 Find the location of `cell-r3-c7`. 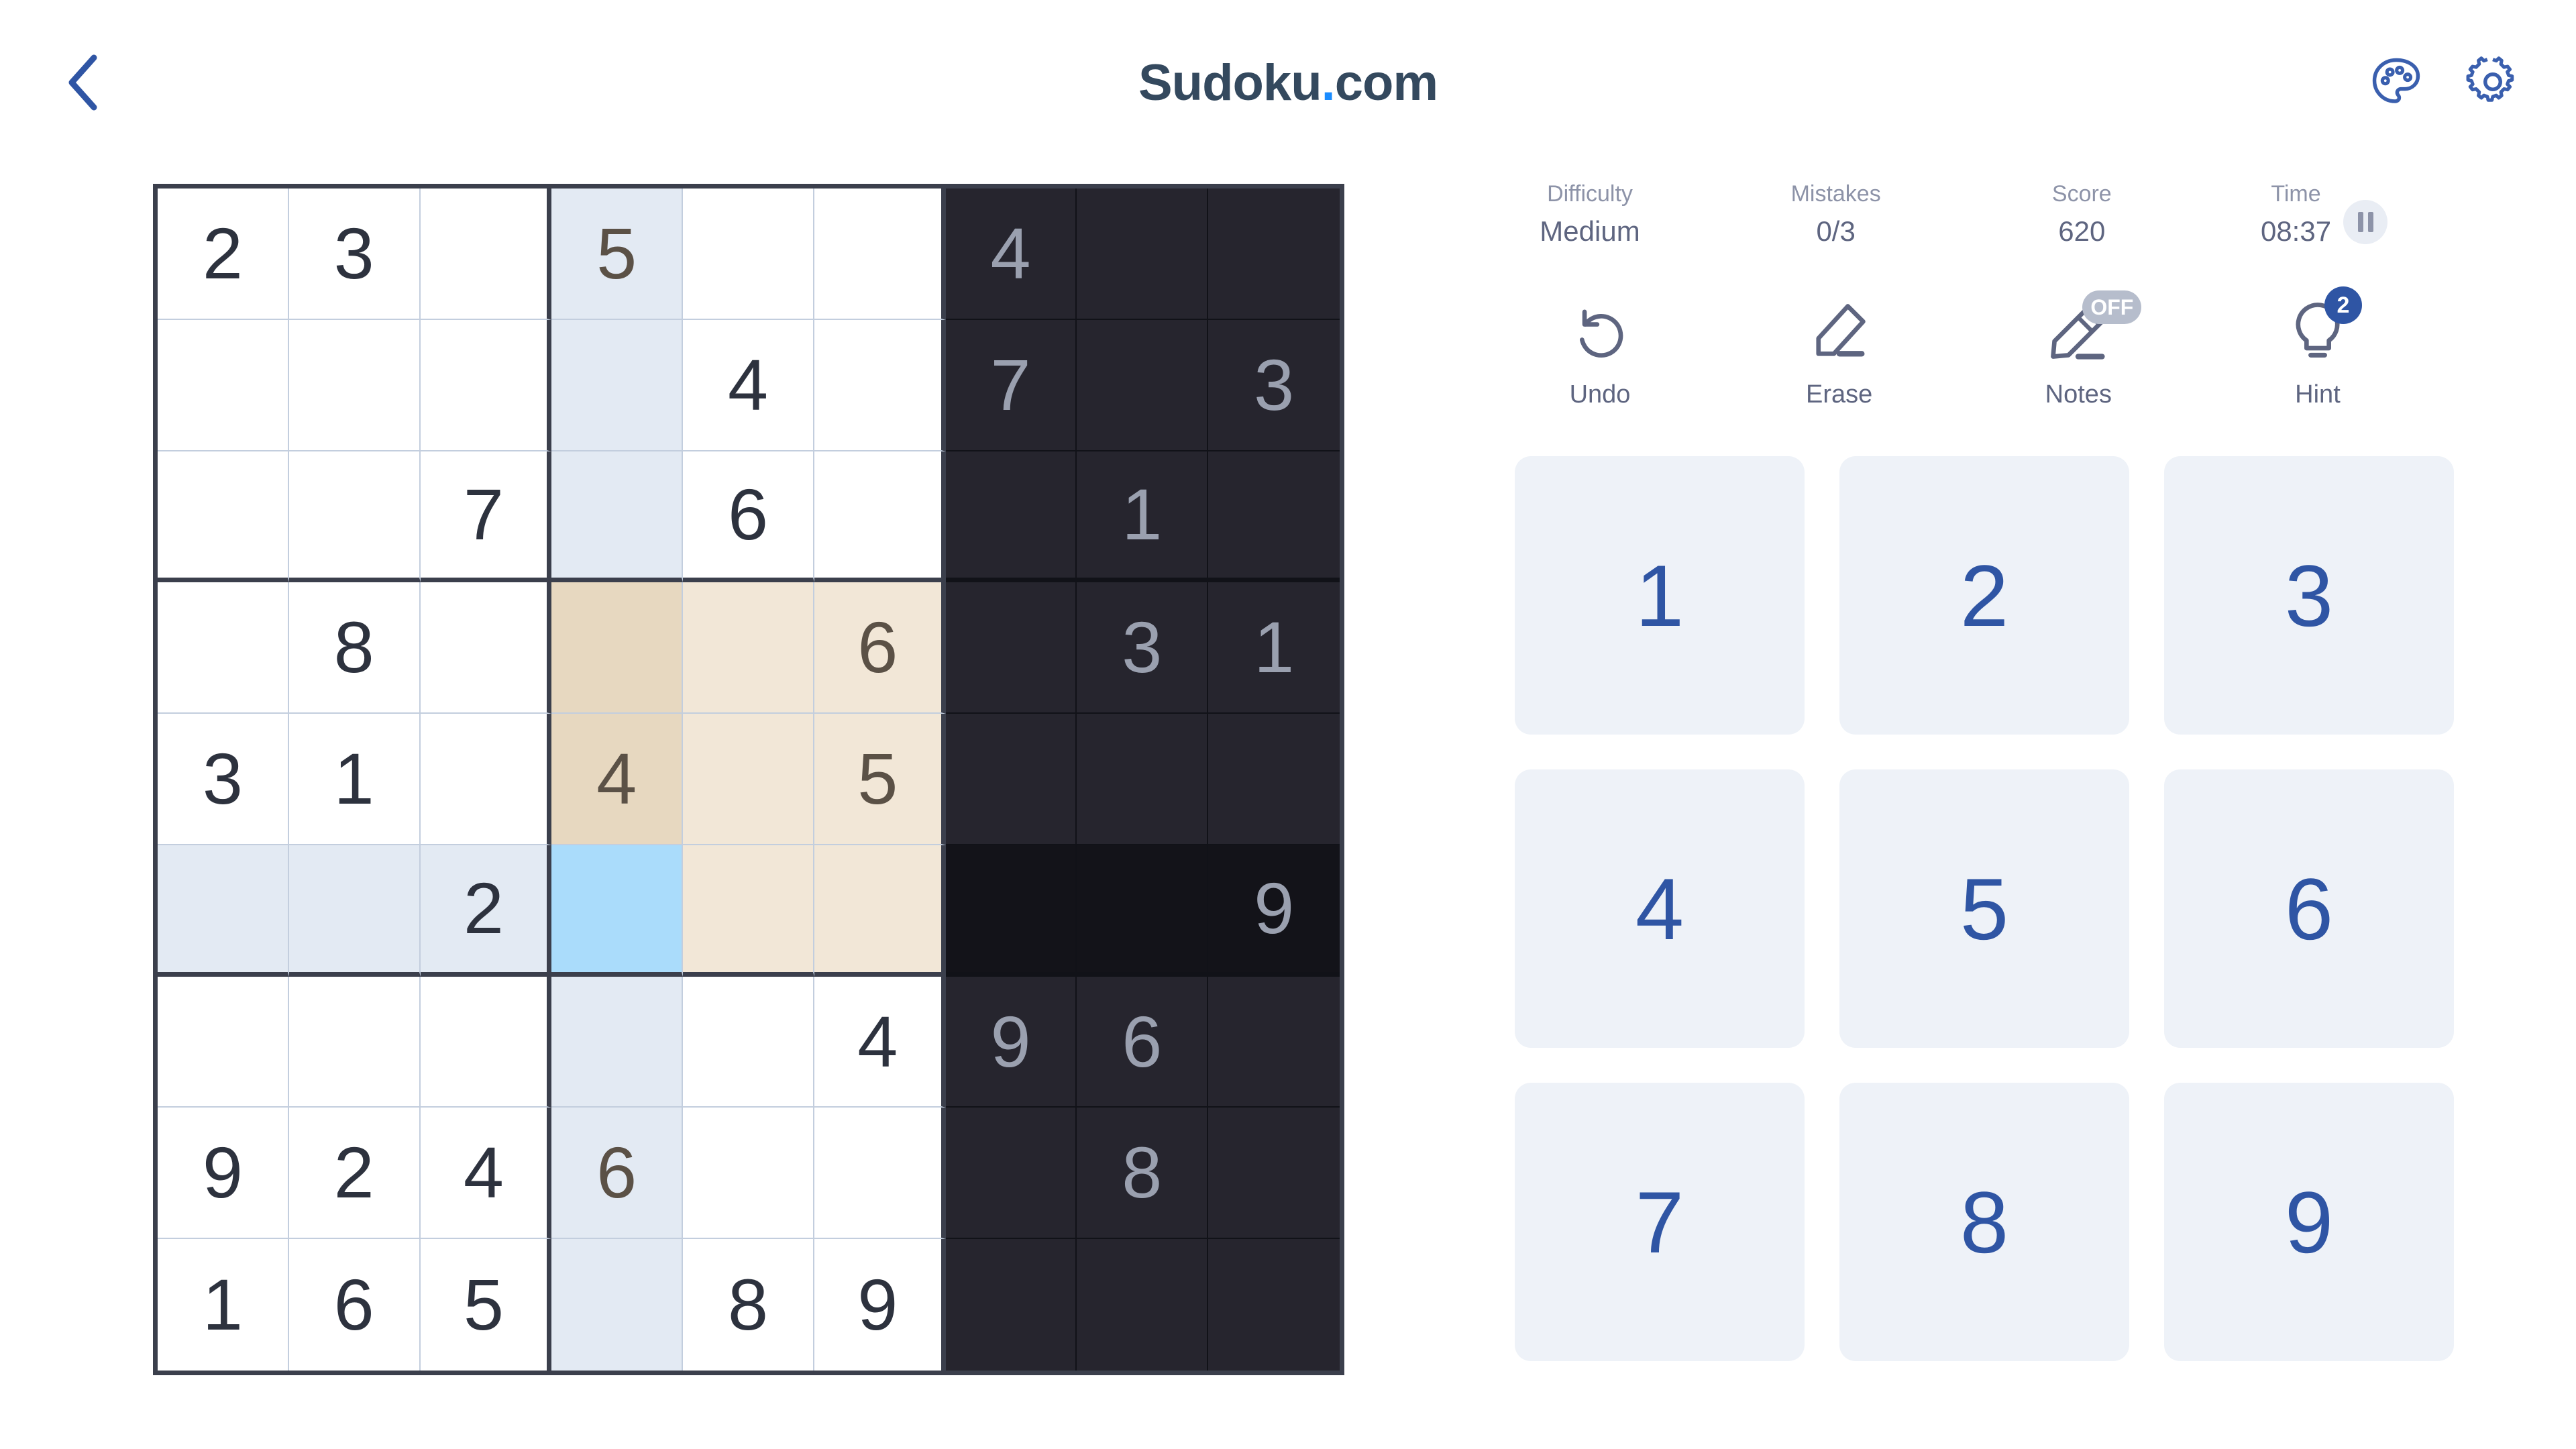

cell-r3-c7 is located at coordinates (1011, 517).